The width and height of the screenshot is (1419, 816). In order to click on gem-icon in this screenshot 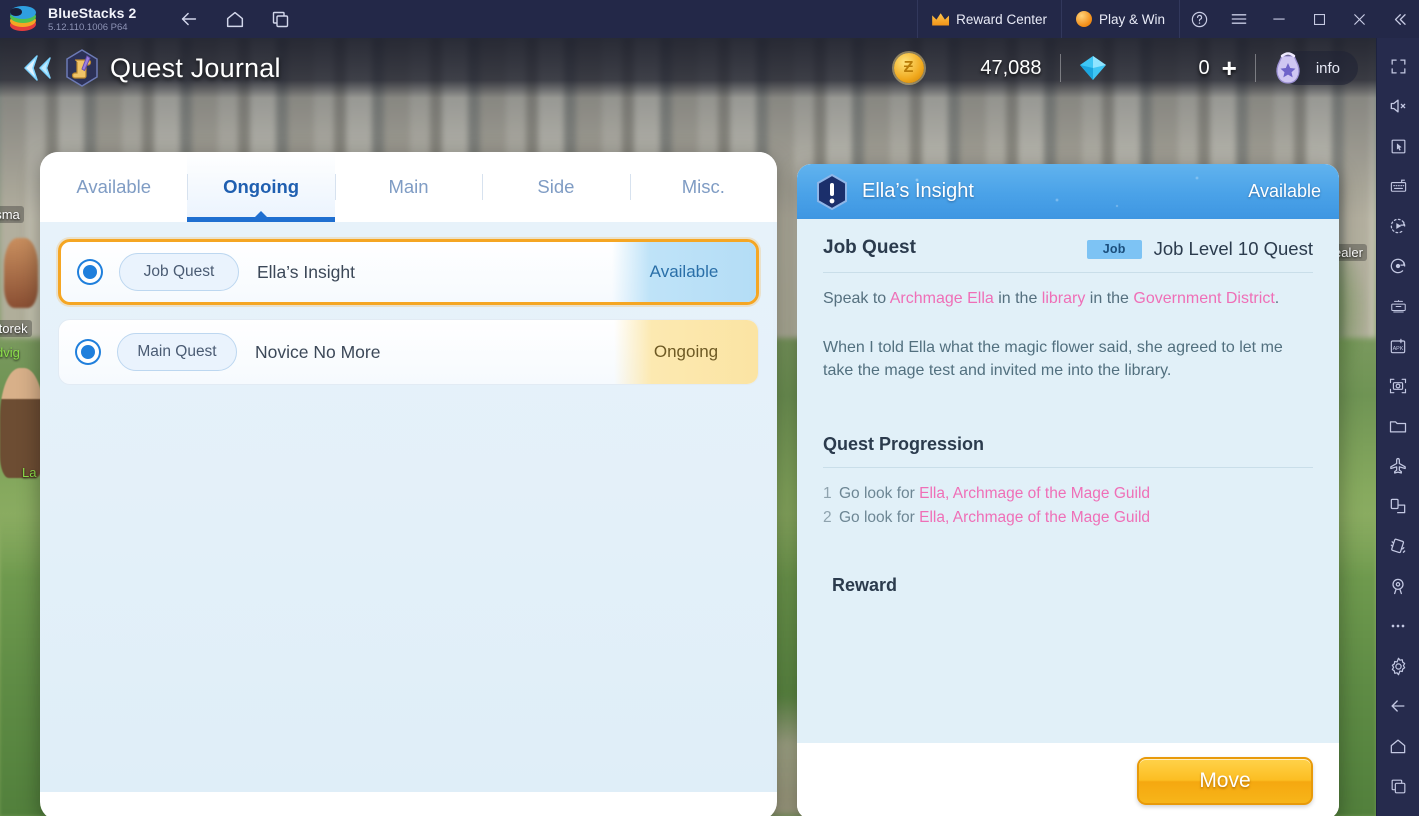, I will do `click(1093, 68)`.